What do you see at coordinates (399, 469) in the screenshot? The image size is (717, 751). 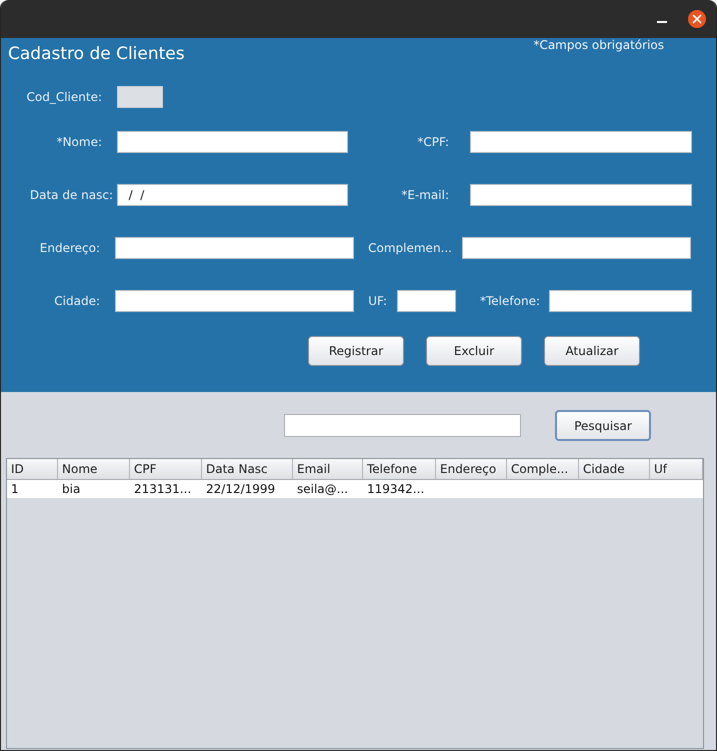 I see `column-header: Telefone` at bounding box center [399, 469].